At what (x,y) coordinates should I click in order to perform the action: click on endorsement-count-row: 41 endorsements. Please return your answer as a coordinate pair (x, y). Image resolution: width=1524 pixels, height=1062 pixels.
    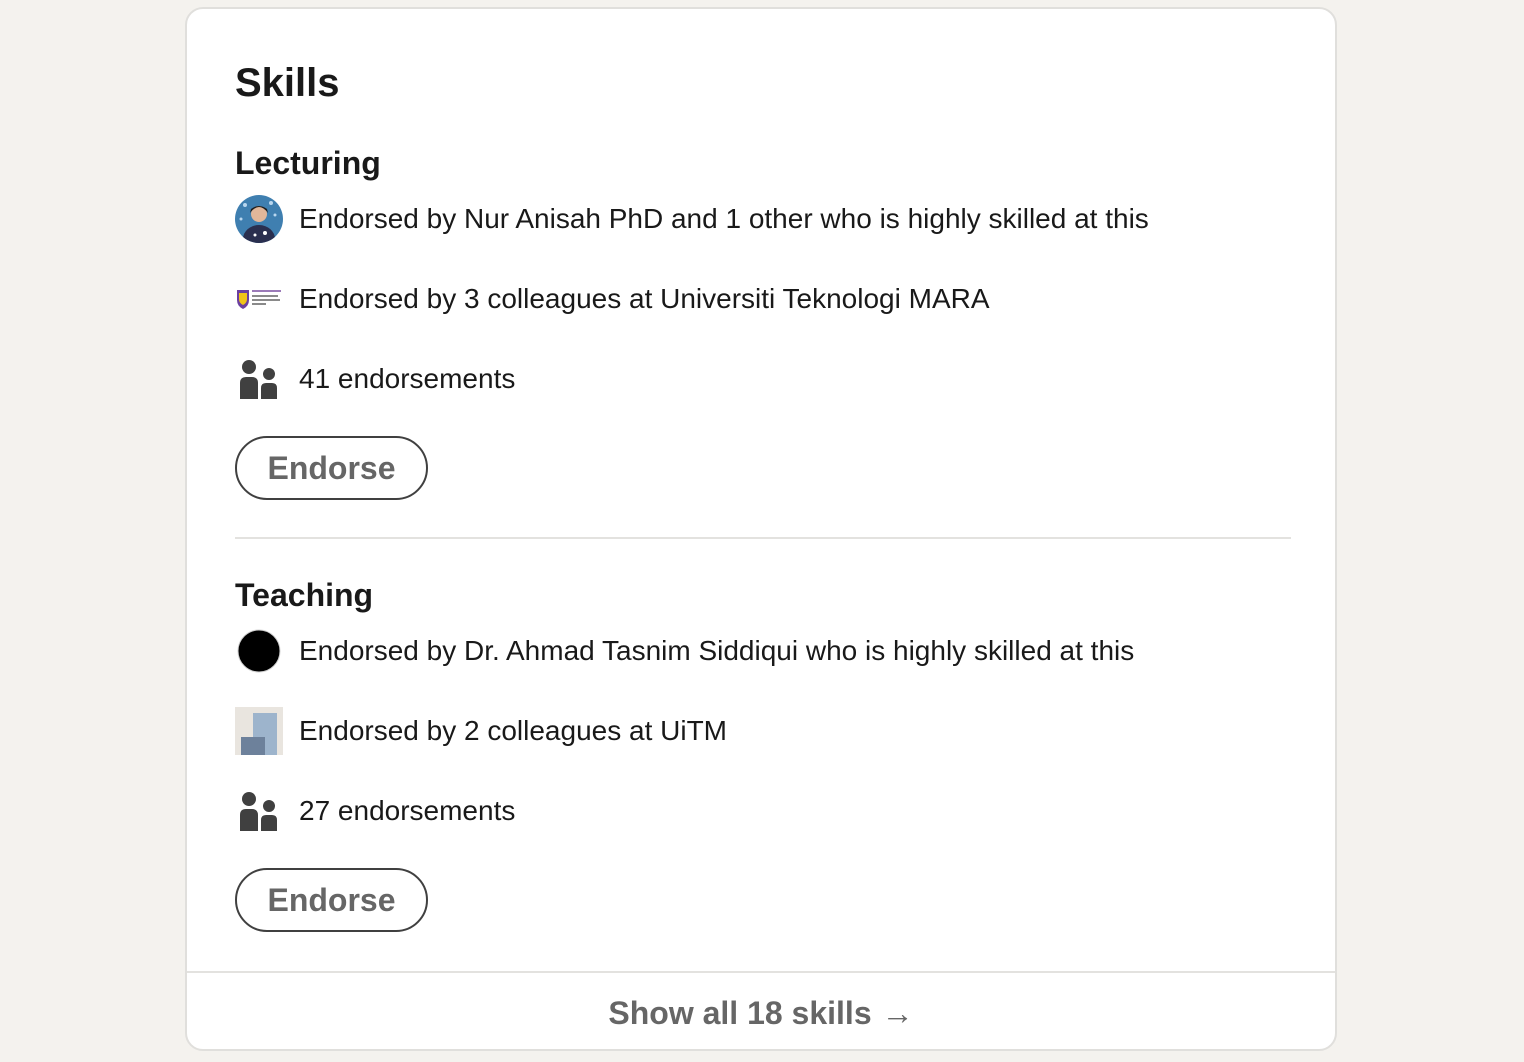
    Looking at the image, I should click on (375, 379).